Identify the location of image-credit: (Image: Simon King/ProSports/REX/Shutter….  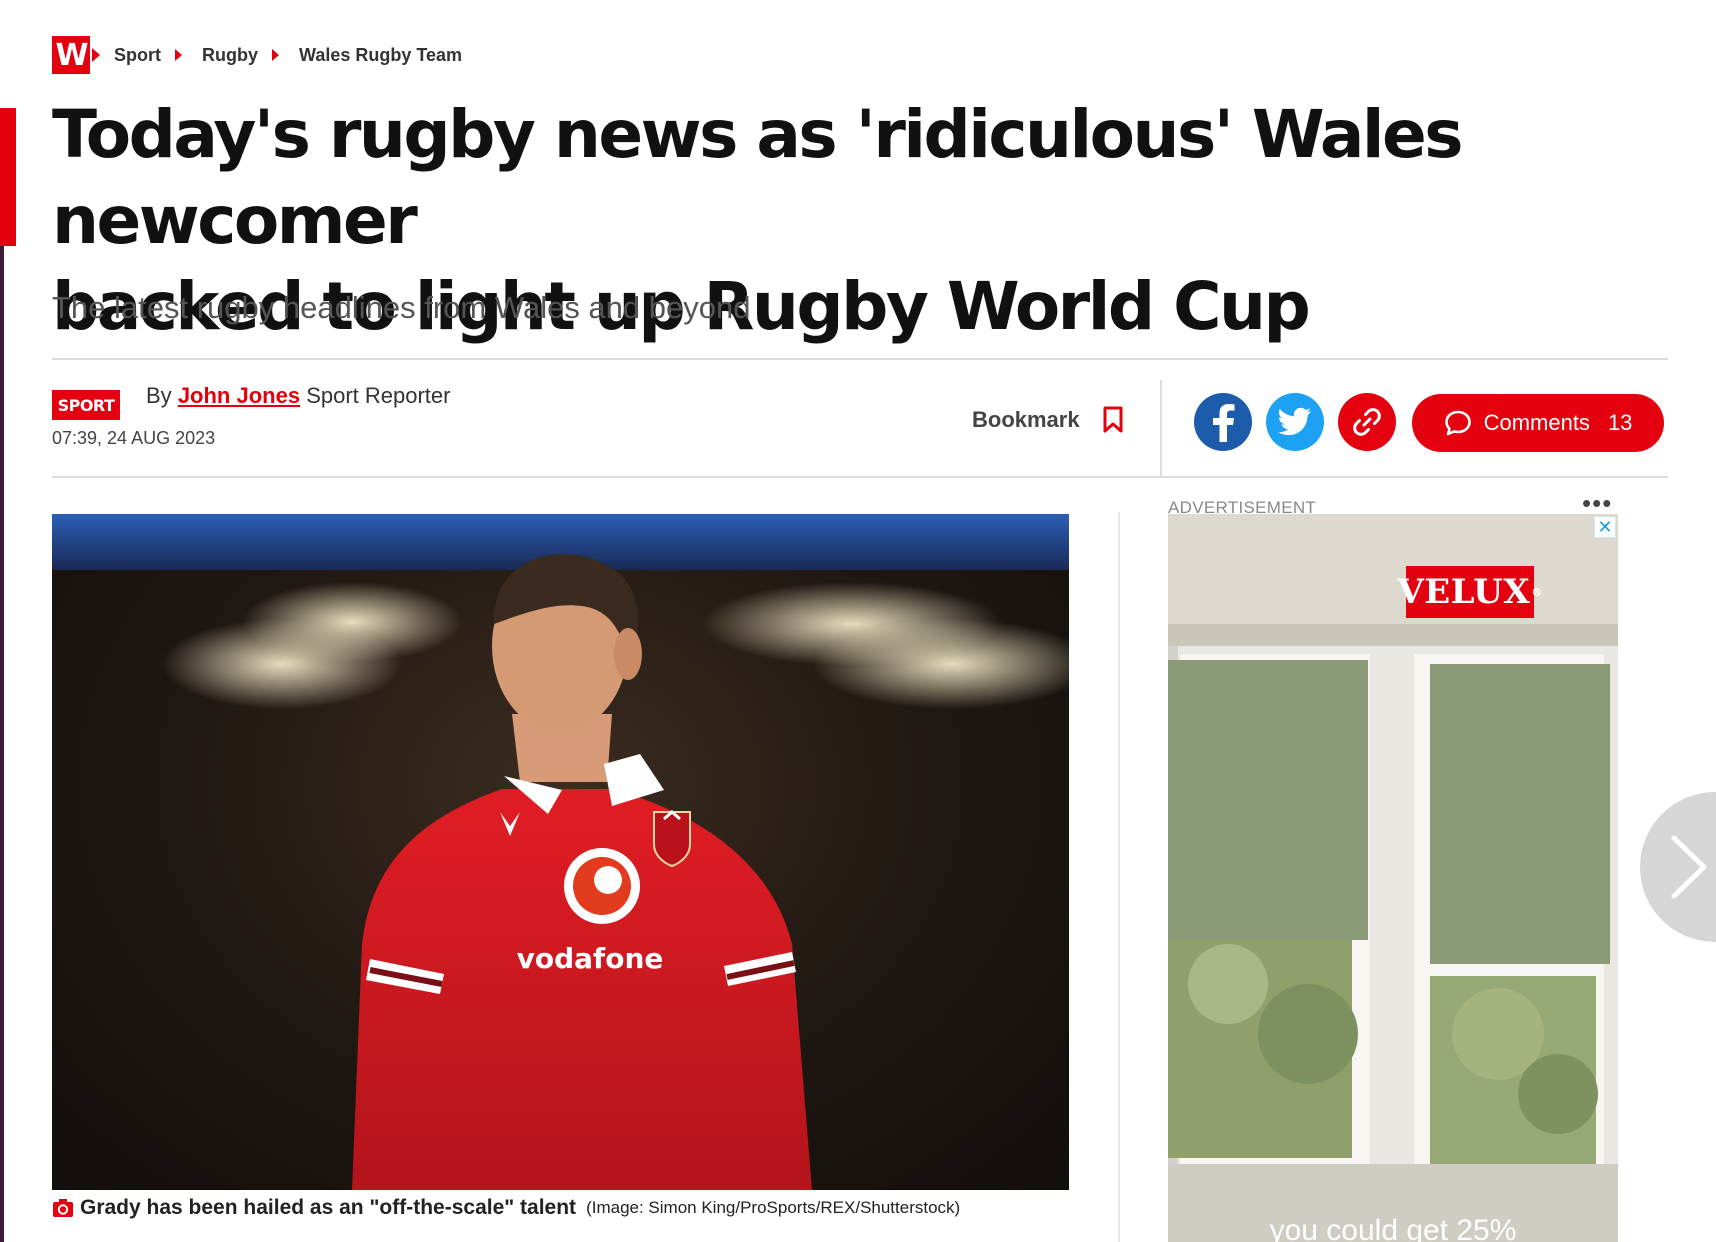
(773, 1207).